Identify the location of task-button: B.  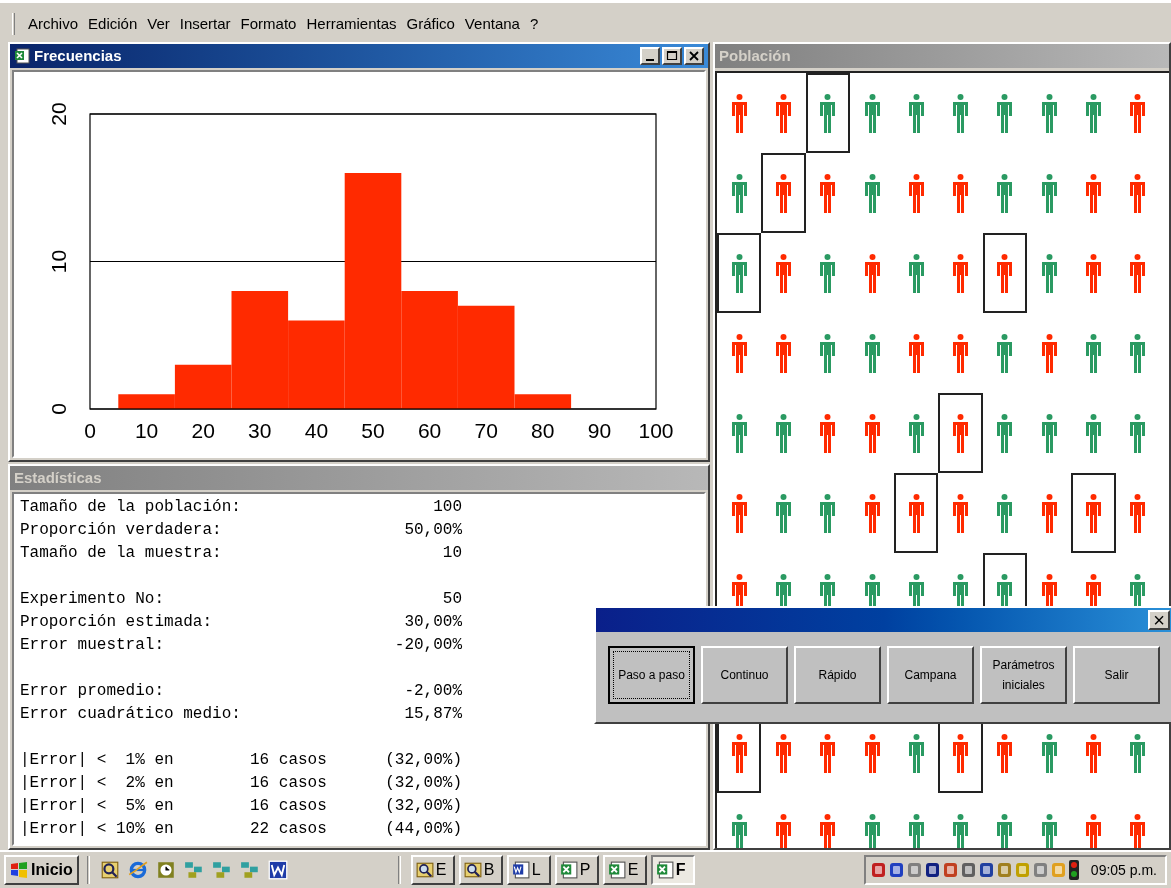
(480, 870).